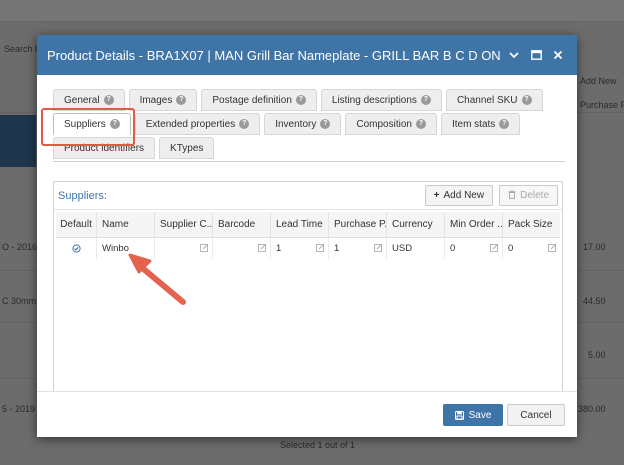 The image size is (624, 465). I want to click on annotation-arrow-icon, so click(157, 279).